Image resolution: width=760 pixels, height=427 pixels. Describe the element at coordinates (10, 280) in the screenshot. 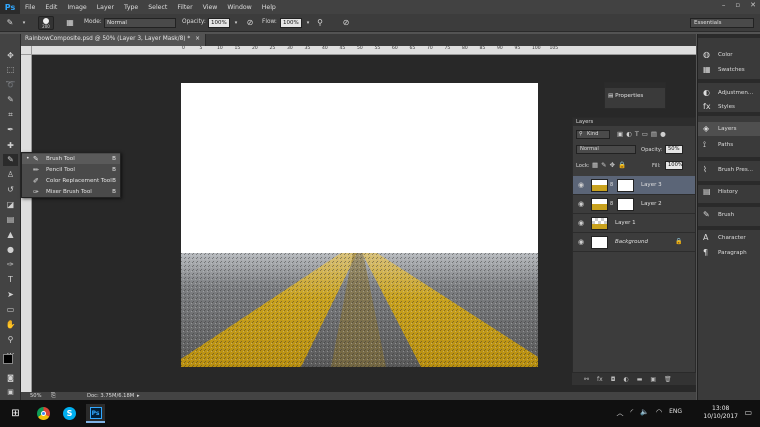

I see `type-tool-icon: T` at that location.